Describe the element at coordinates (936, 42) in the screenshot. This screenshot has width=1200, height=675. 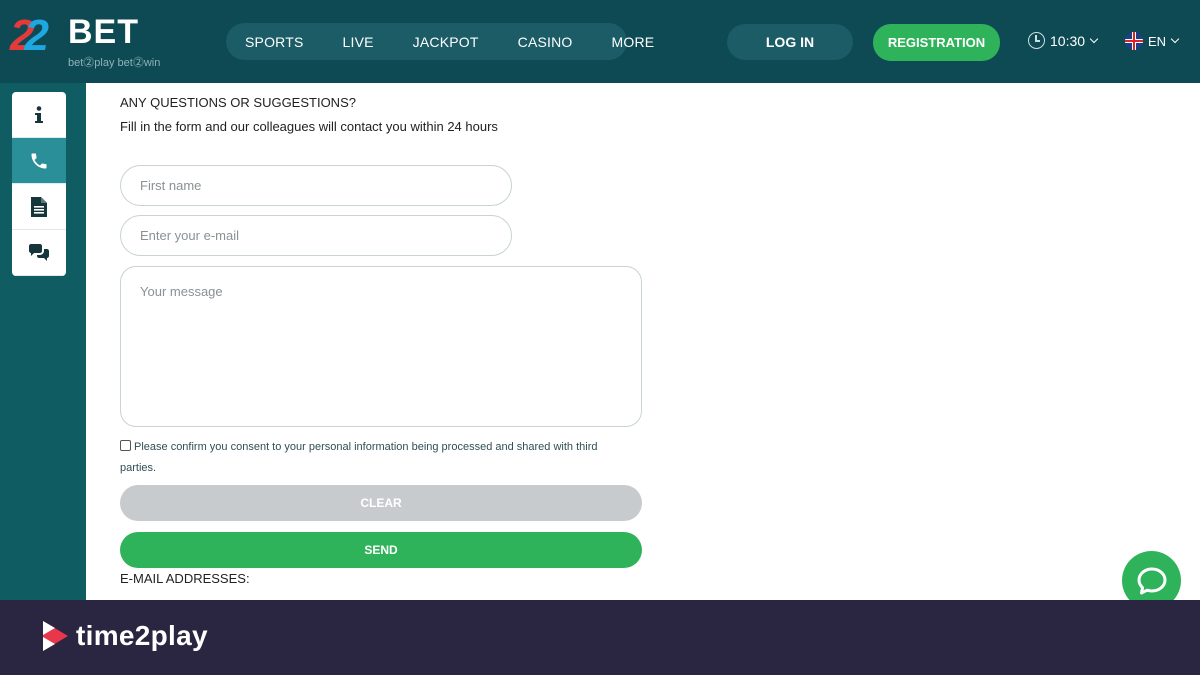
I see `registration-button: REGISTRATION` at that location.